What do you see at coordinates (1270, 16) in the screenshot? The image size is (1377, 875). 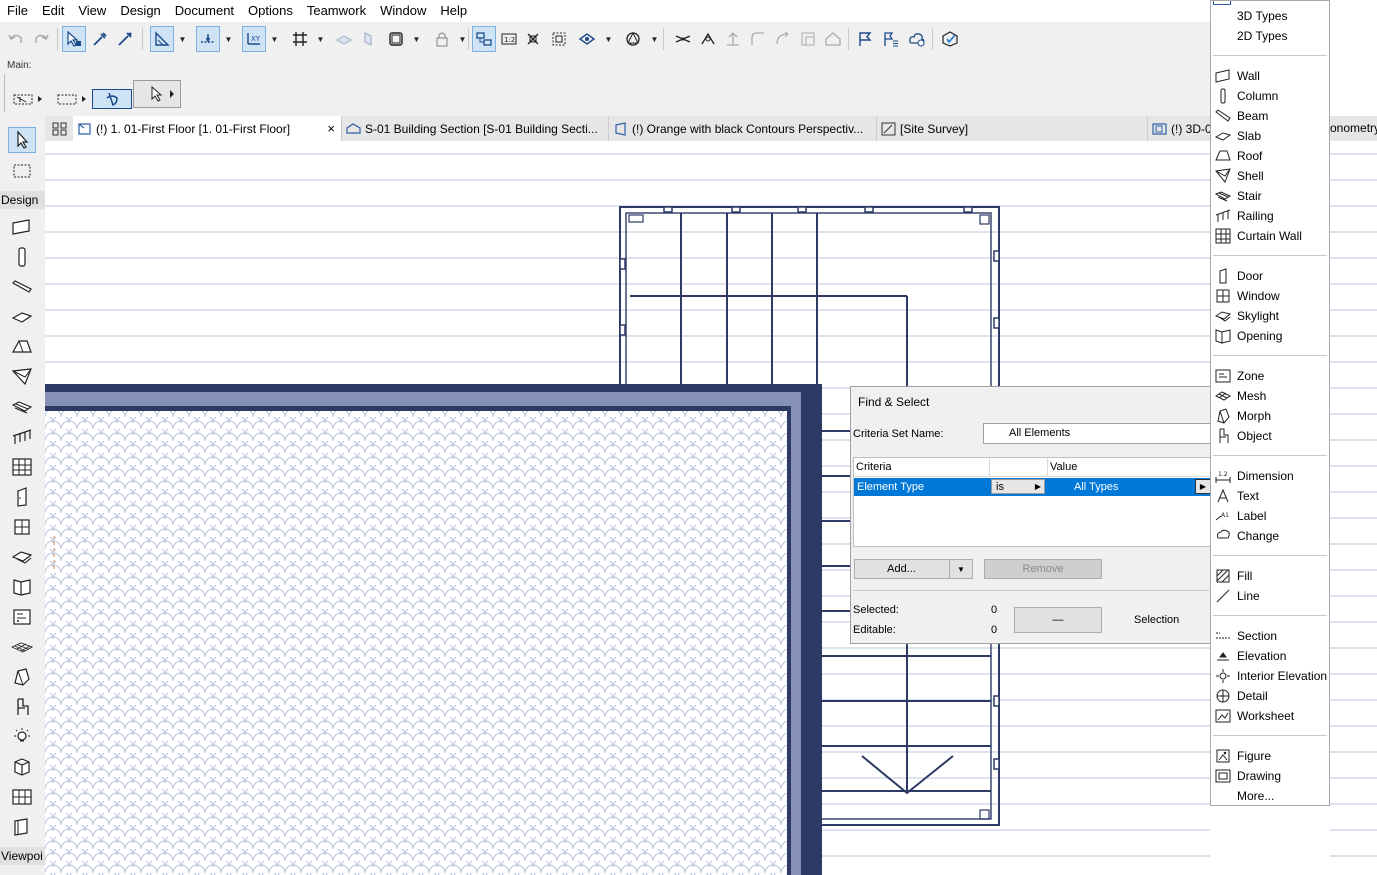 I see `menu-item-3d-types: 3D Types` at bounding box center [1270, 16].